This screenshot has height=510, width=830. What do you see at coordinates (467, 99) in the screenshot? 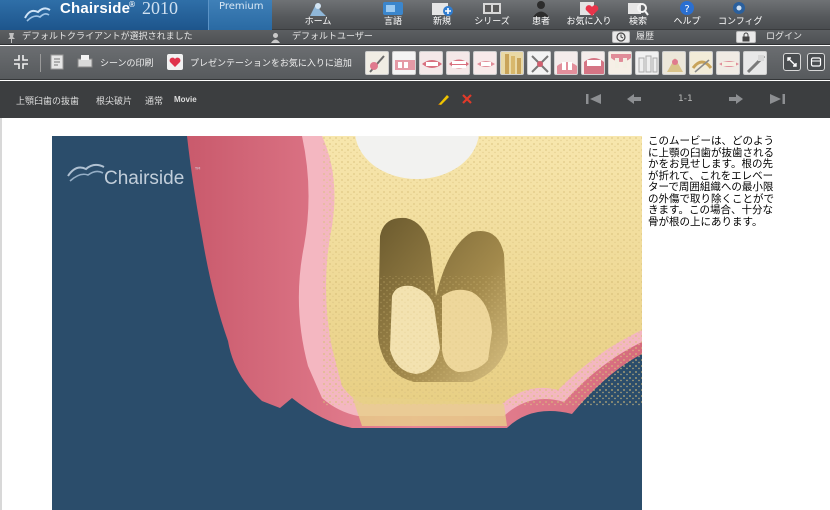
I see `delete-icon` at bounding box center [467, 99].